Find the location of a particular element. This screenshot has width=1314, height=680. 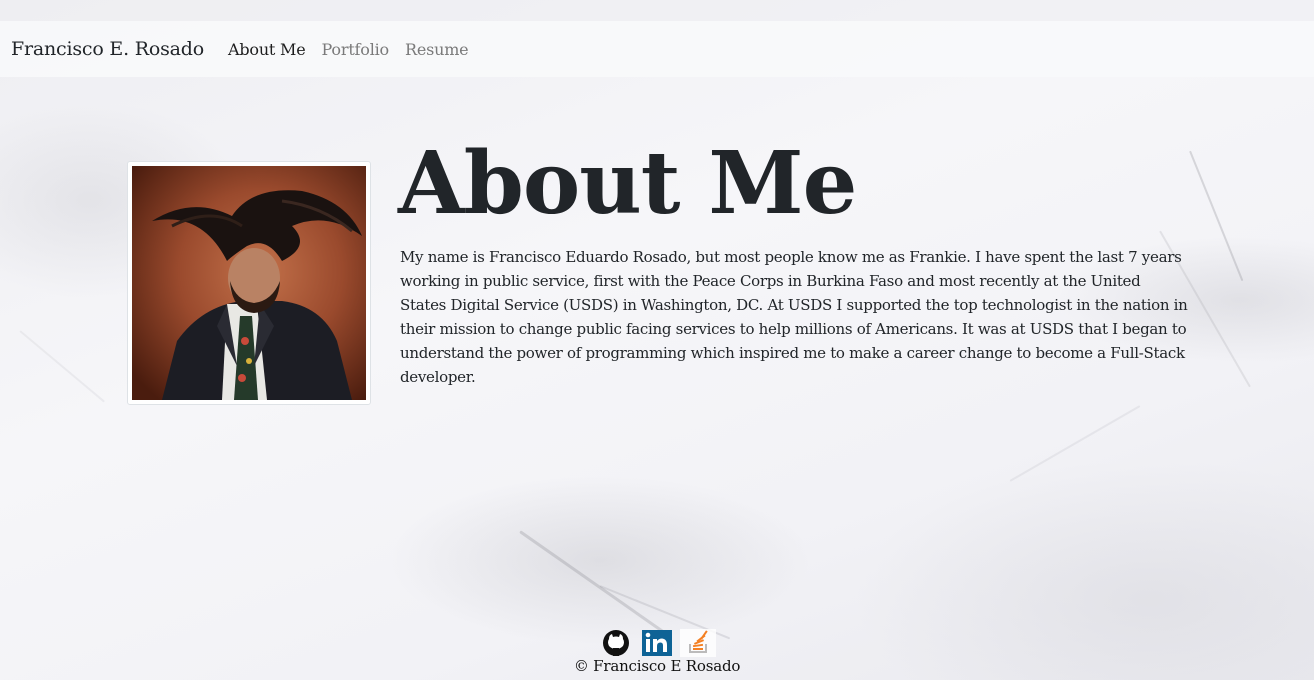

brand-link: Francisco E. Rosado is located at coordinates (107, 49).